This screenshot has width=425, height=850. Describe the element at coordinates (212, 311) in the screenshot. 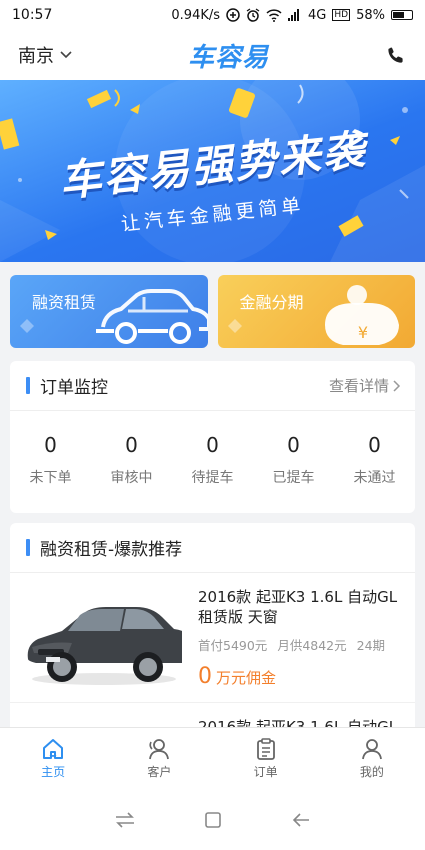

I see `feature-cards: 融资租赁 金融分期 ¥` at that location.